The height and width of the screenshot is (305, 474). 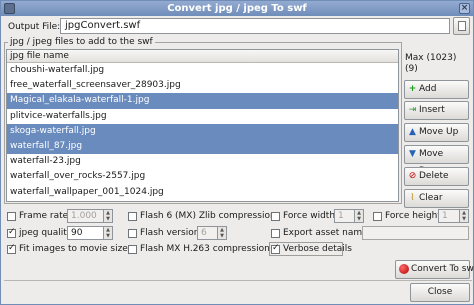 I want to click on flash-mx-h263-label: Flash MX H.263 compression, so click(x=205, y=249).